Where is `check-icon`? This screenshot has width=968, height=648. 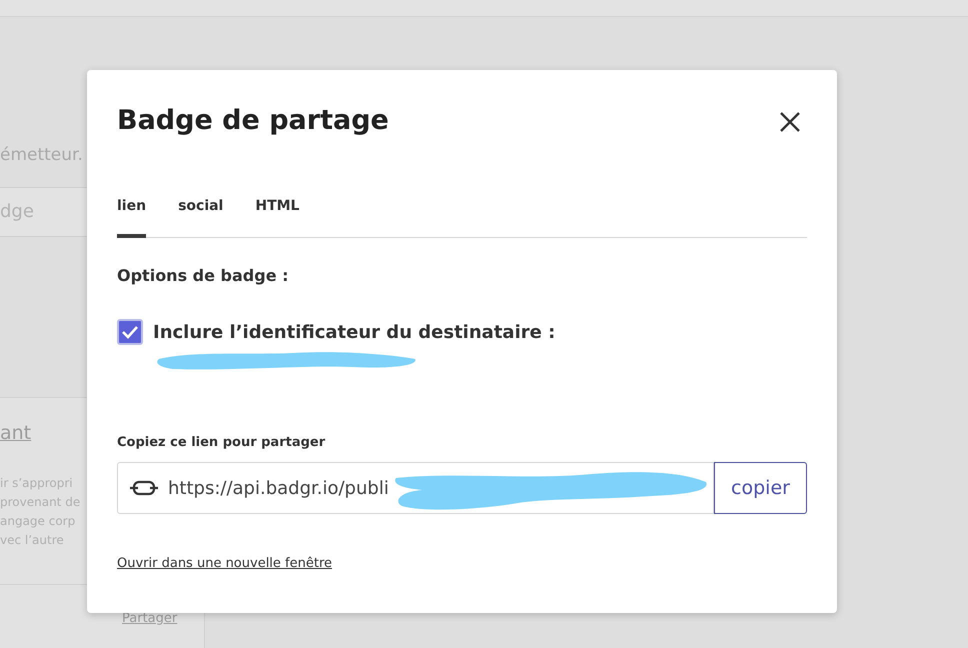 check-icon is located at coordinates (130, 332).